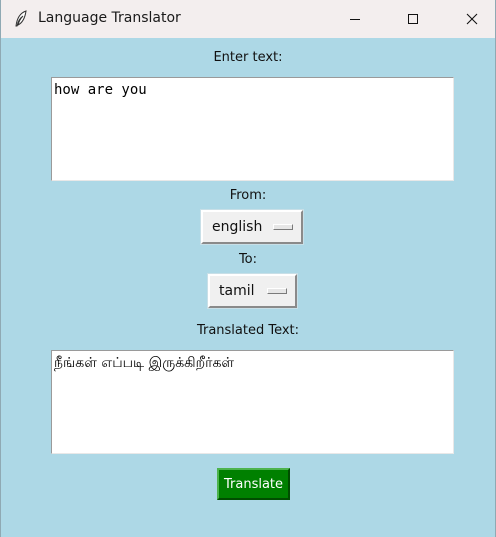 The height and width of the screenshot is (537, 496). I want to click on maximize-icon, so click(413, 19).